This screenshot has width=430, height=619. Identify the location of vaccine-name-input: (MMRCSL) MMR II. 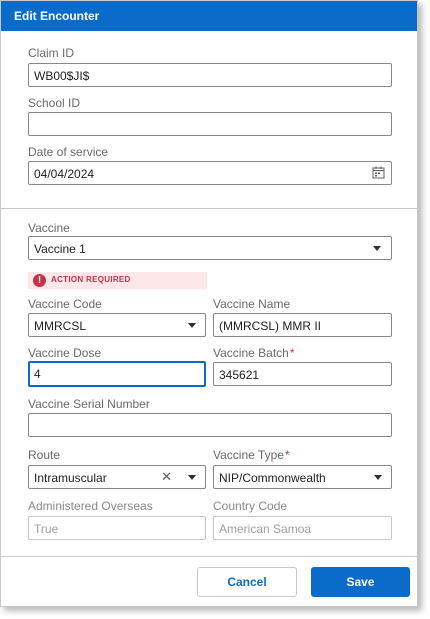
(302, 325).